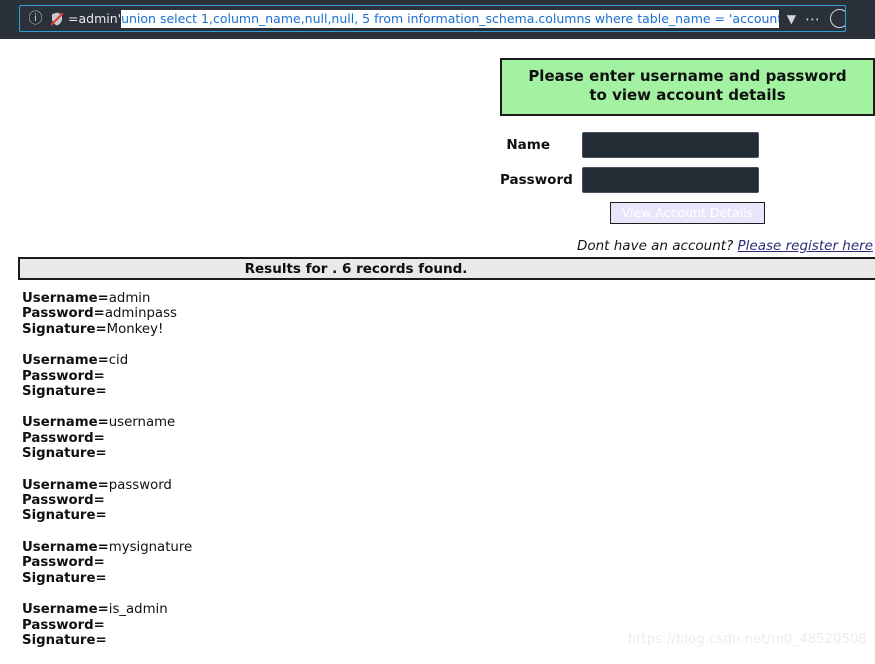  What do you see at coordinates (272, 298) in the screenshot?
I see `record-username: Username=admin` at bounding box center [272, 298].